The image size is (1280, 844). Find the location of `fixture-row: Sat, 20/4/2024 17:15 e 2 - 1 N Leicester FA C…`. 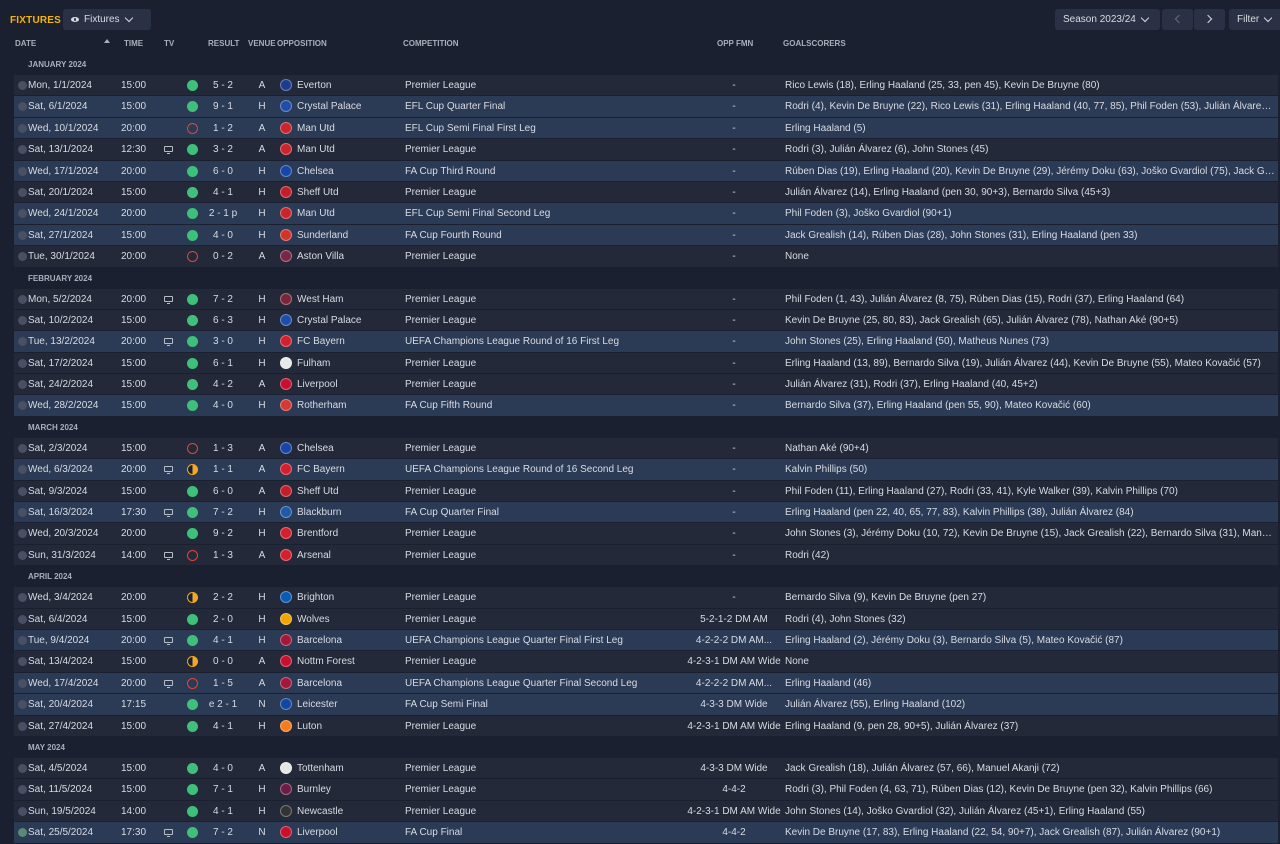

fixture-row: Sat, 20/4/2024 17:15 e 2 - 1 N Leicester FA C… is located at coordinates (646, 705).